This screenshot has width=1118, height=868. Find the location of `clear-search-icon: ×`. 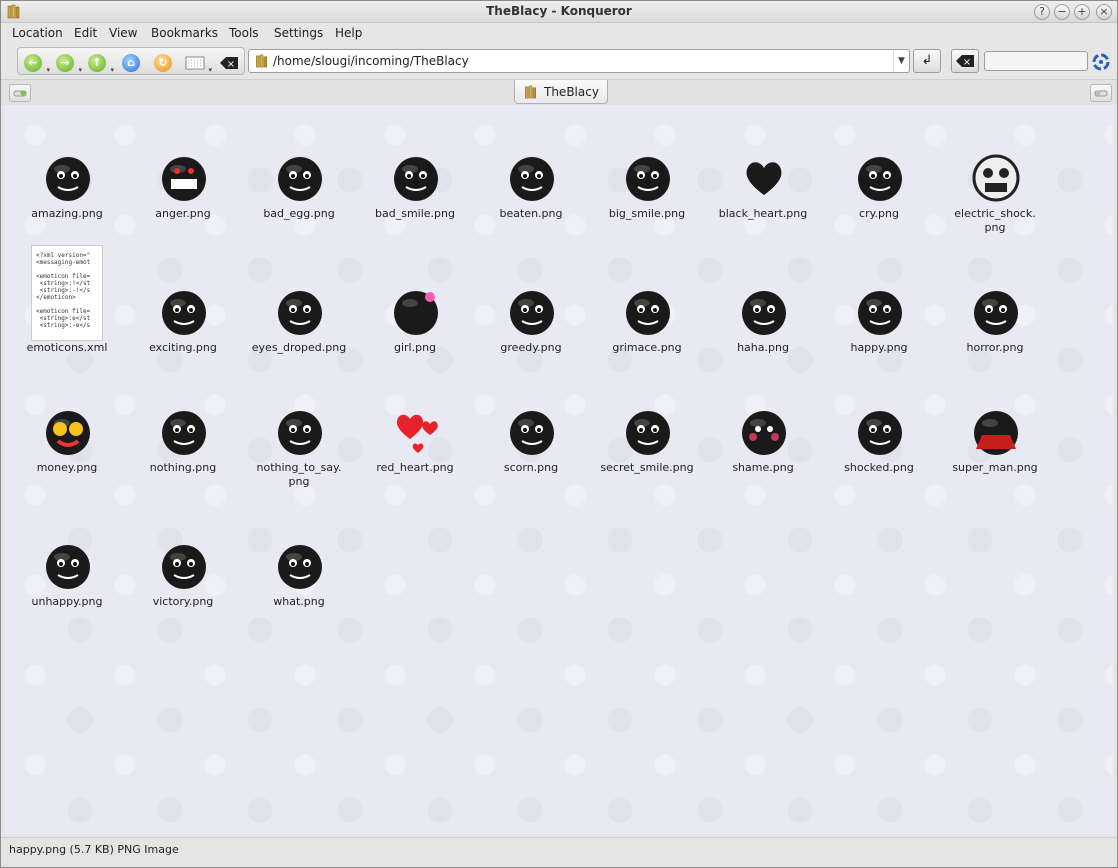

clear-search-icon: × is located at coordinates (965, 61).